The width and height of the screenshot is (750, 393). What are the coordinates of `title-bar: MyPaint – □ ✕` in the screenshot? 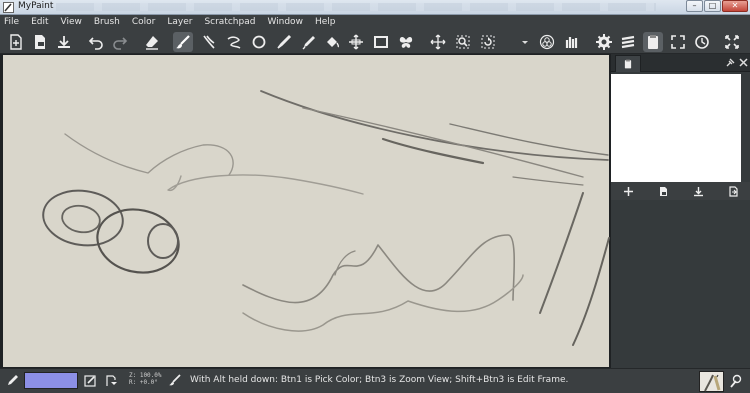 It's located at (375, 7).